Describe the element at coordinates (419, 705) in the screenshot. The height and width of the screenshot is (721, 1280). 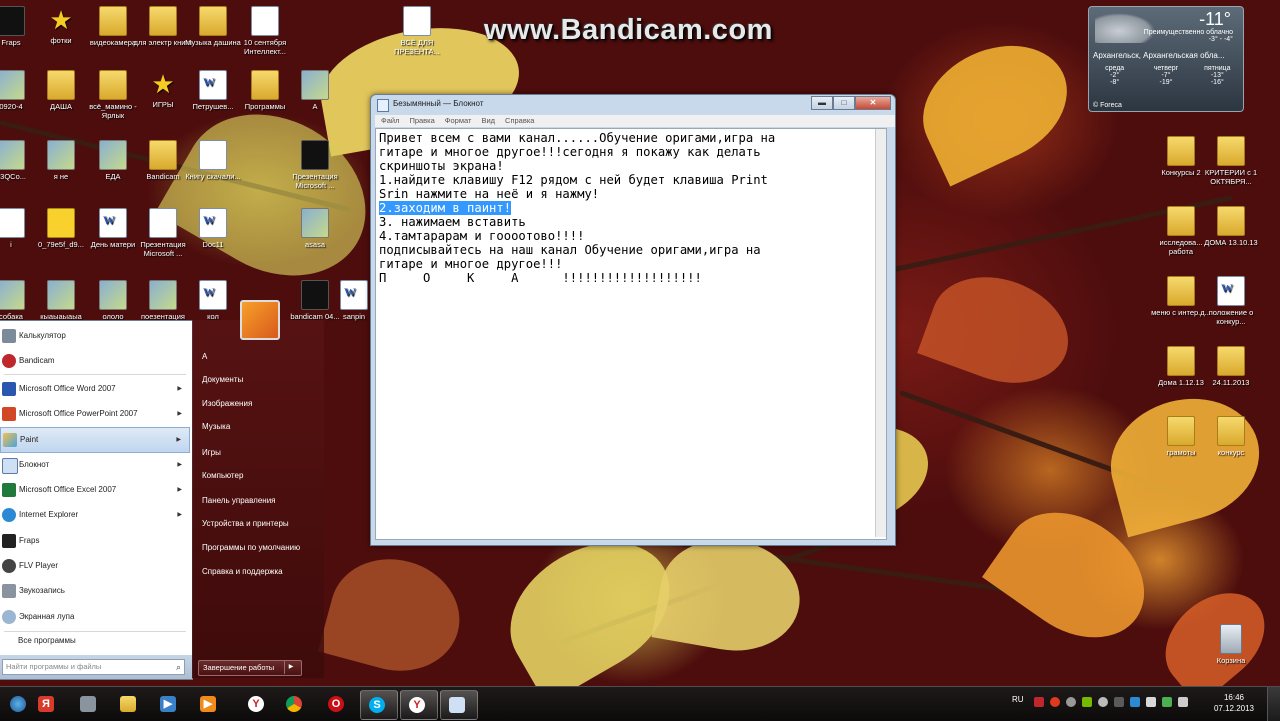
I see `taskbar-yandex-window: Y` at that location.